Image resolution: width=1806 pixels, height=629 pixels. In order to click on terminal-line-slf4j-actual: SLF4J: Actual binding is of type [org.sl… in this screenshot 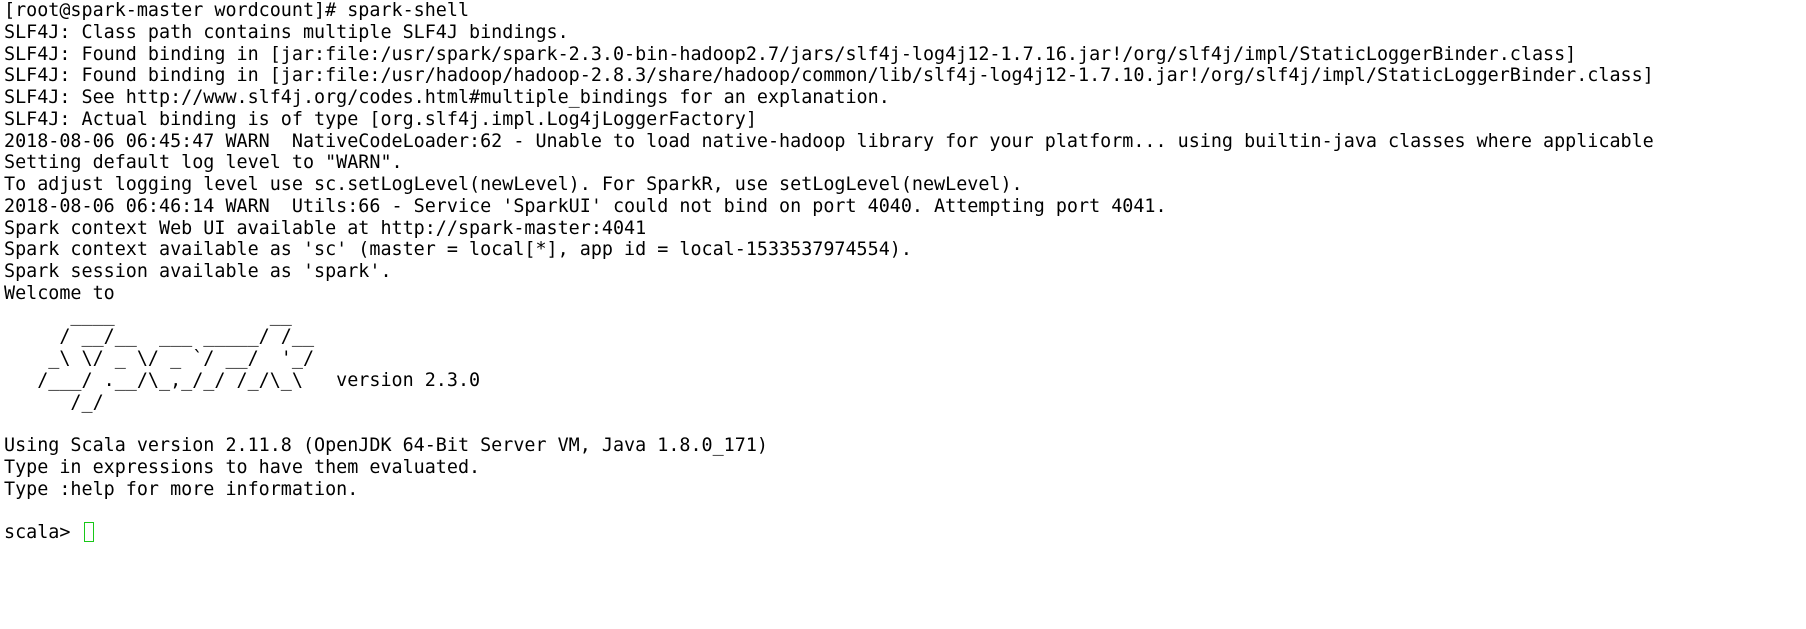, I will do `click(380, 119)`.